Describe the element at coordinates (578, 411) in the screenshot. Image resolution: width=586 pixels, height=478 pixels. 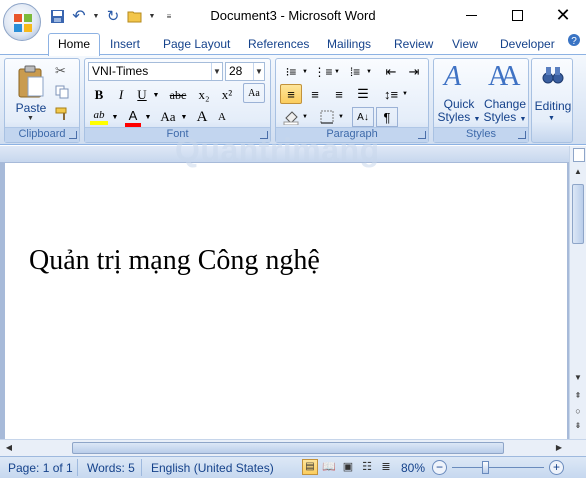
I see `select-browse-object-icon: ○` at that location.